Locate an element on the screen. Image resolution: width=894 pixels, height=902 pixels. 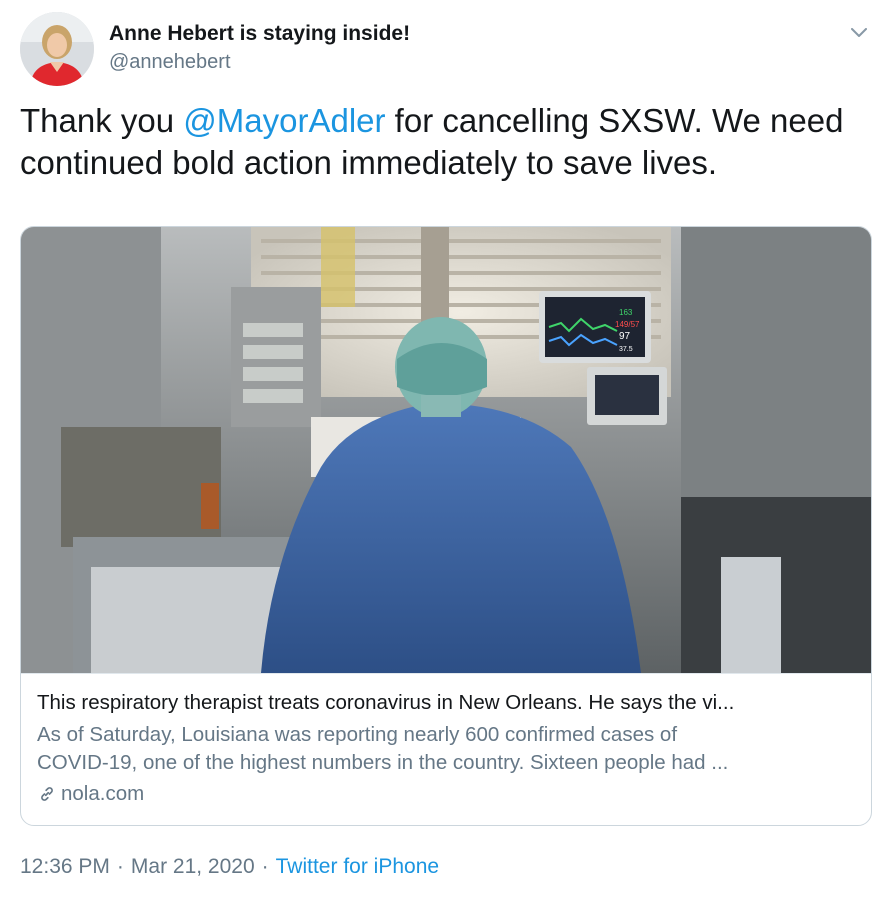
mention-link: @MayorAdler is located at coordinates (284, 120).